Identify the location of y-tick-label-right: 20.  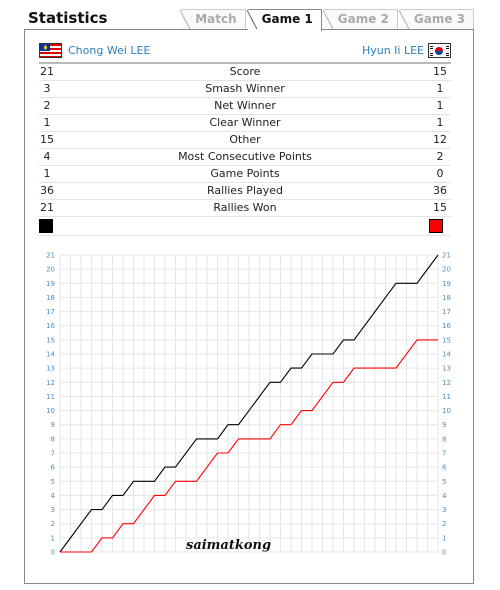
(446, 270).